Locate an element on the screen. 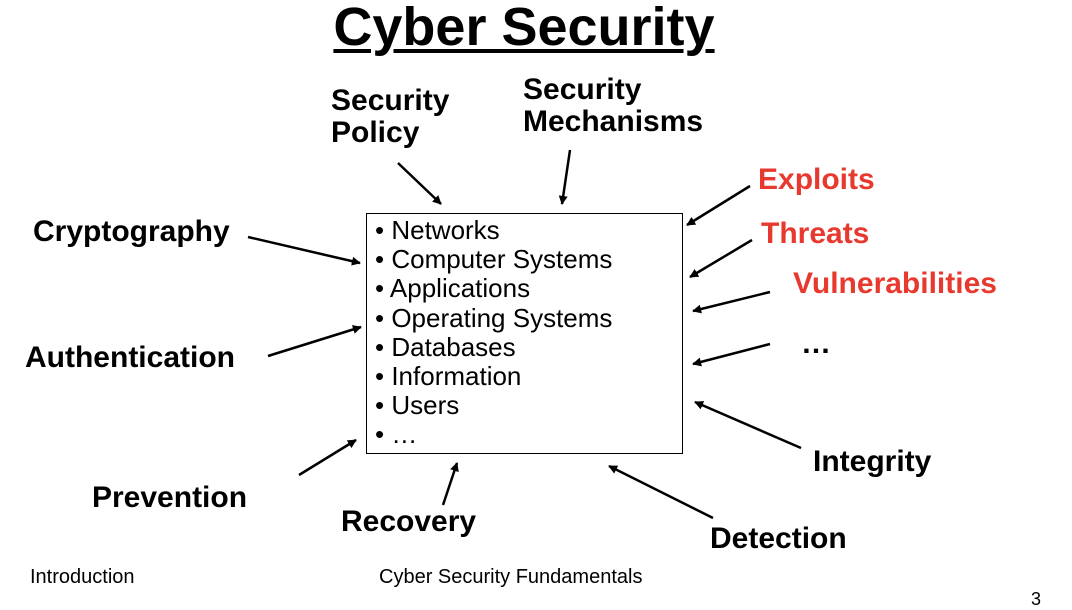 The height and width of the screenshot is (610, 1072). arrow-cryptography is located at coordinates (304, 250).